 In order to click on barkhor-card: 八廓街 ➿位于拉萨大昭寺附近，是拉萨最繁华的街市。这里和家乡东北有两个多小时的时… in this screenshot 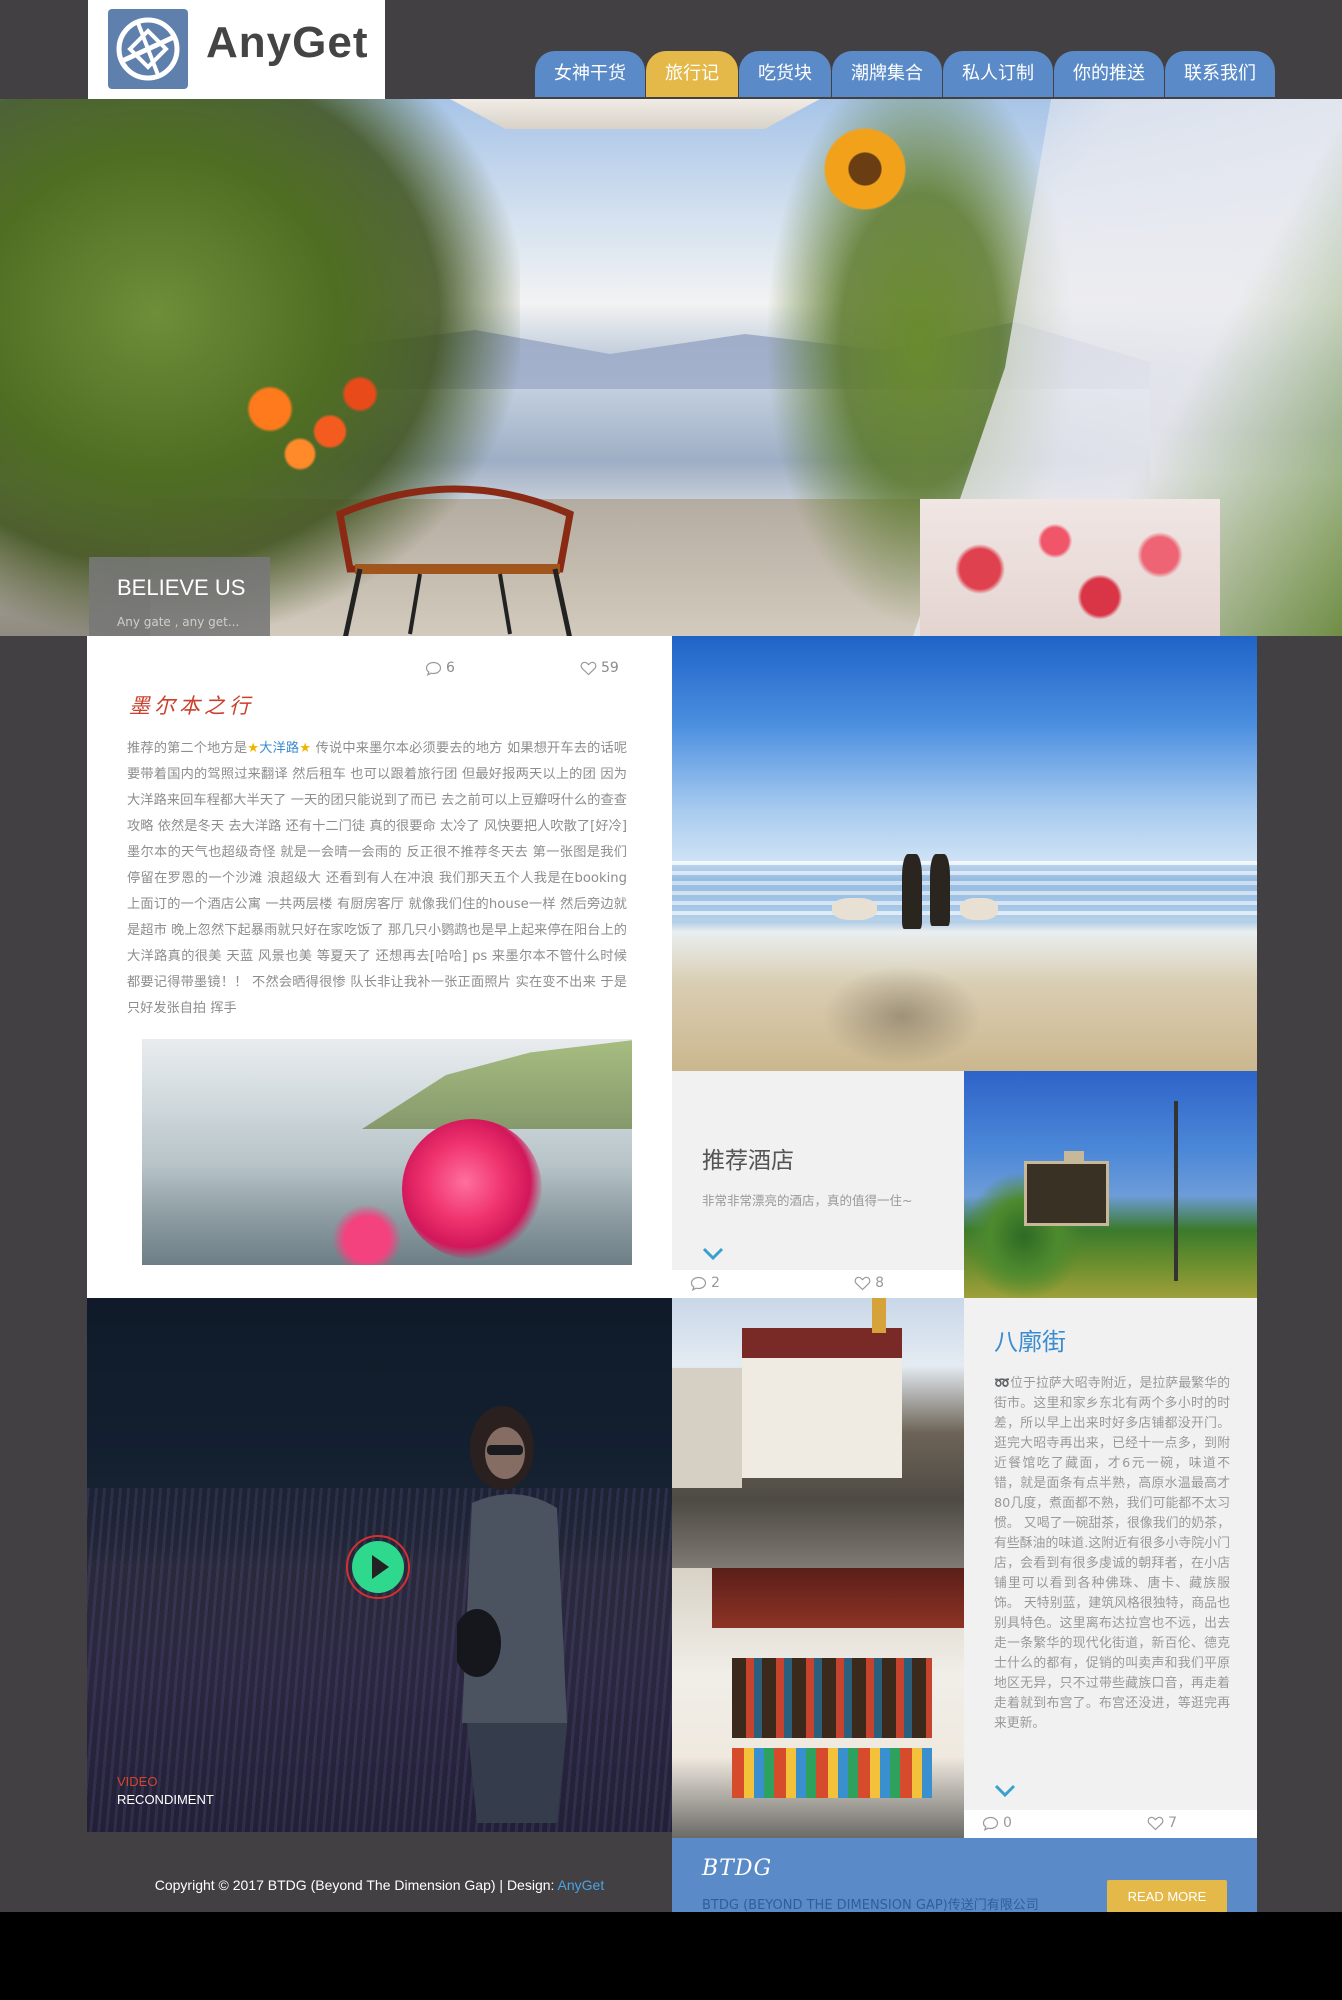, I will do `click(1110, 1568)`.